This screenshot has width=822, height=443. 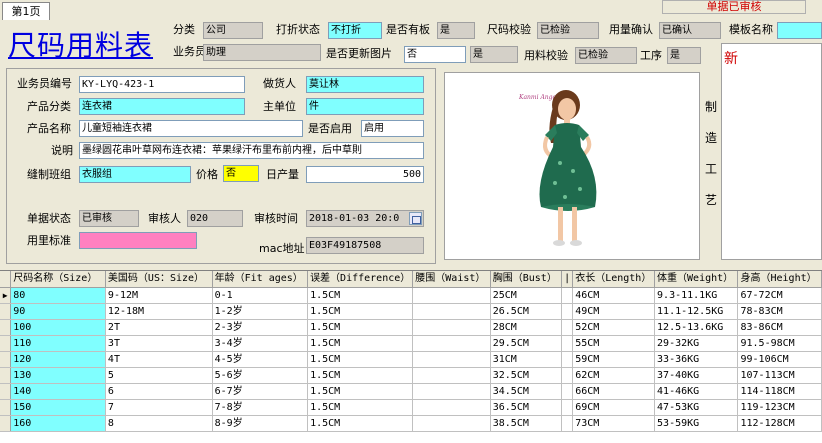 What do you see at coordinates (159, 423) in the screenshot?
I see `table-cell: 8` at bounding box center [159, 423].